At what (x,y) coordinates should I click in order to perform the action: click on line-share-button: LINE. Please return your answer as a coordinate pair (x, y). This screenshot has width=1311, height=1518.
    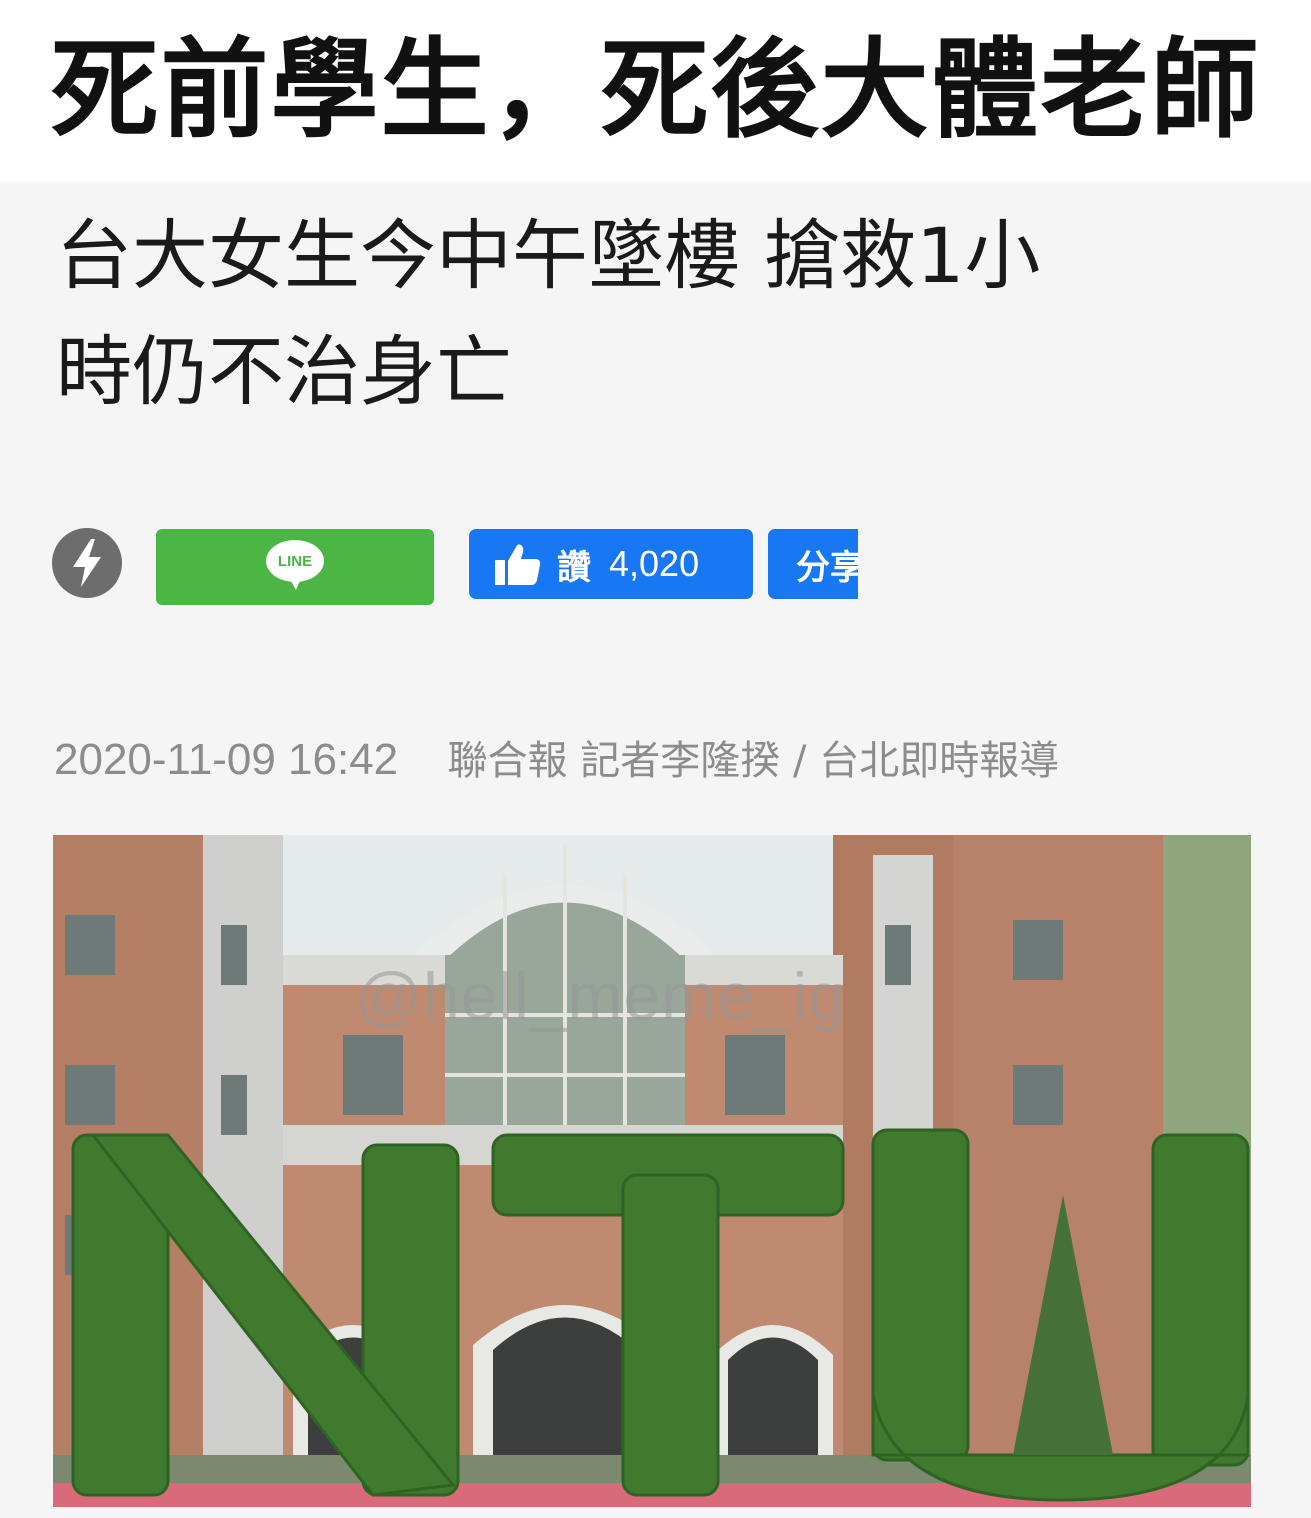
    Looking at the image, I should click on (295, 567).